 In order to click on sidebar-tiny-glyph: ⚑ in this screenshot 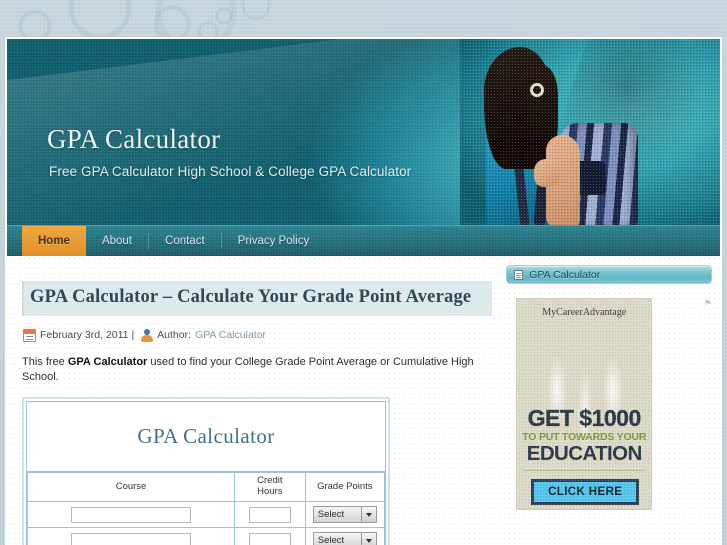, I will do `click(707, 303)`.